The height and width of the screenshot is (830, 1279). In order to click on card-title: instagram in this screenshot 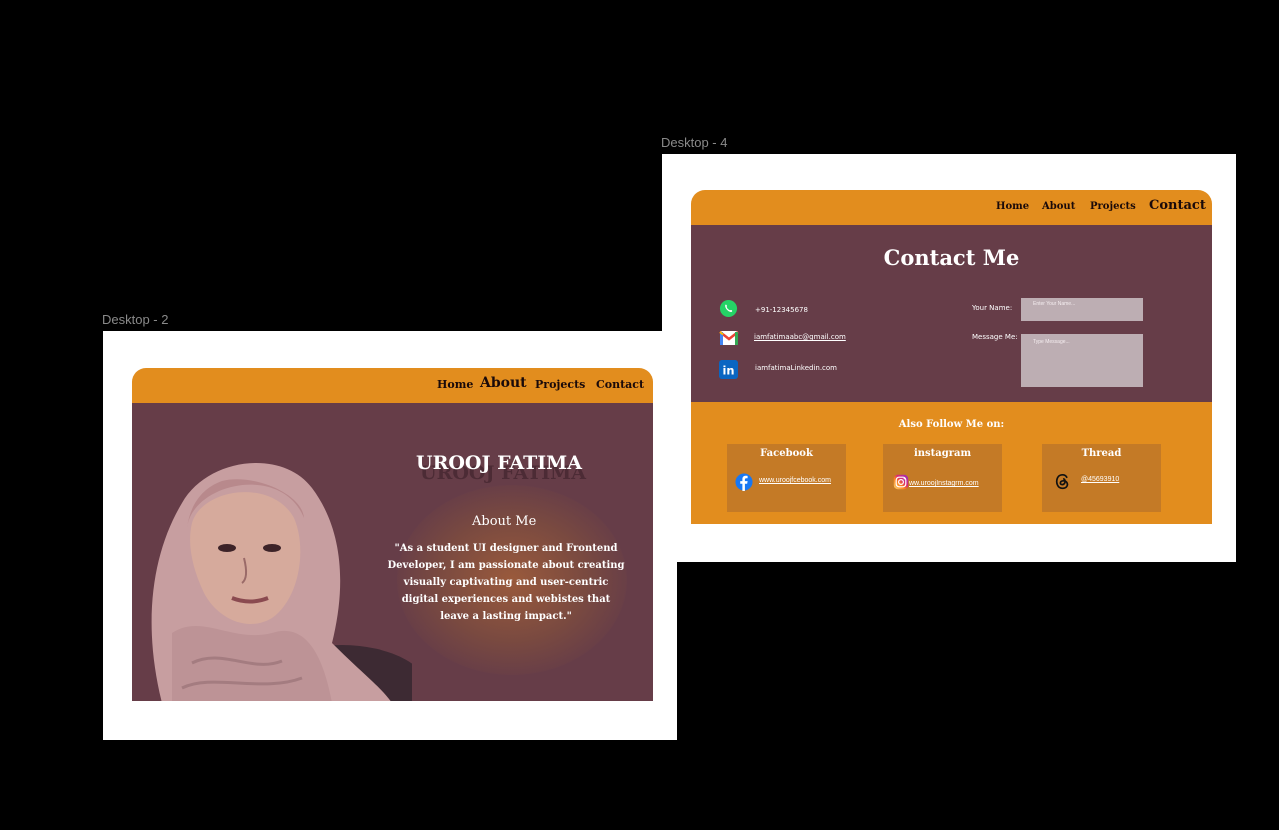, I will do `click(942, 453)`.